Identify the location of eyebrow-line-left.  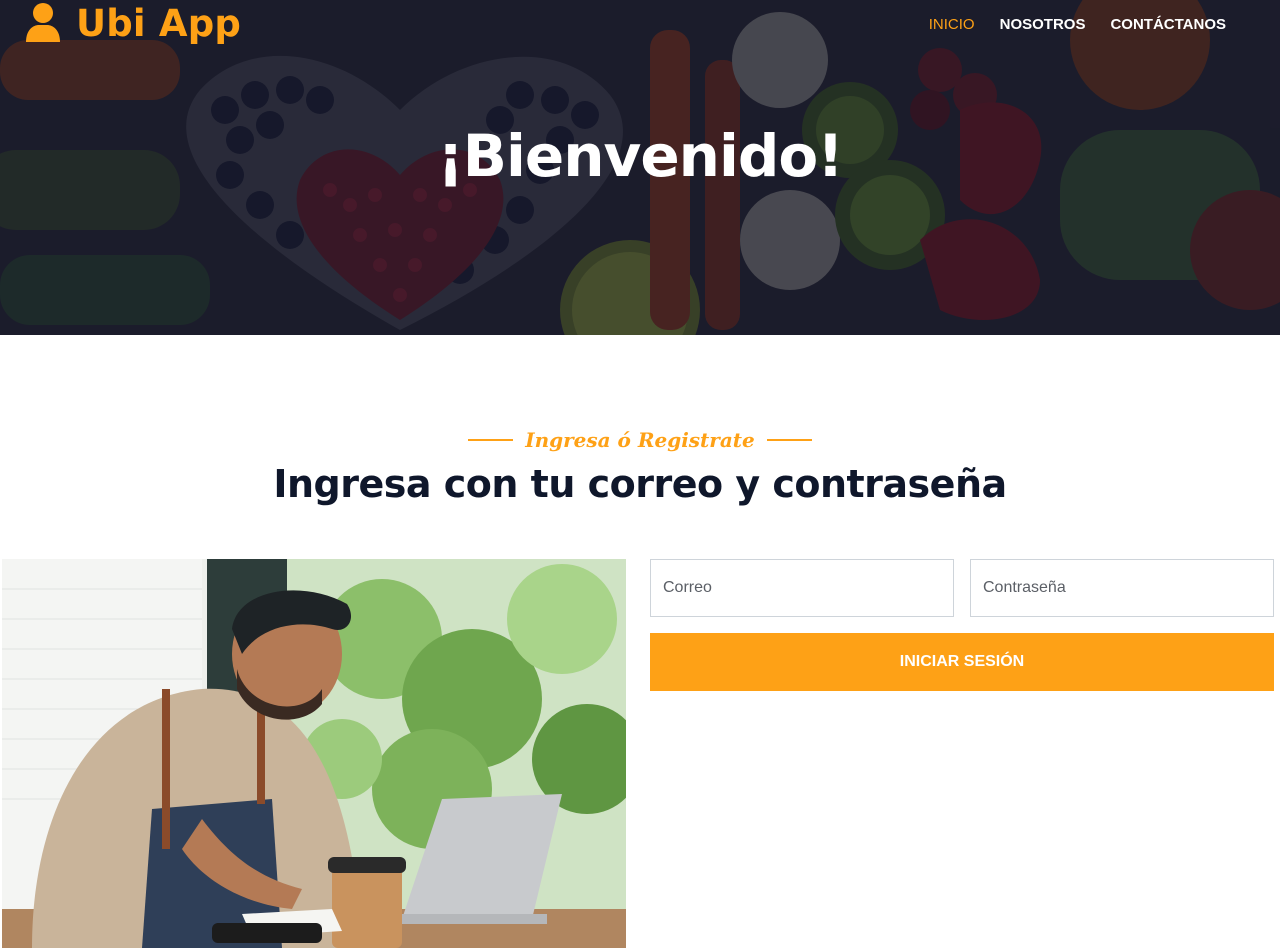
(491, 440).